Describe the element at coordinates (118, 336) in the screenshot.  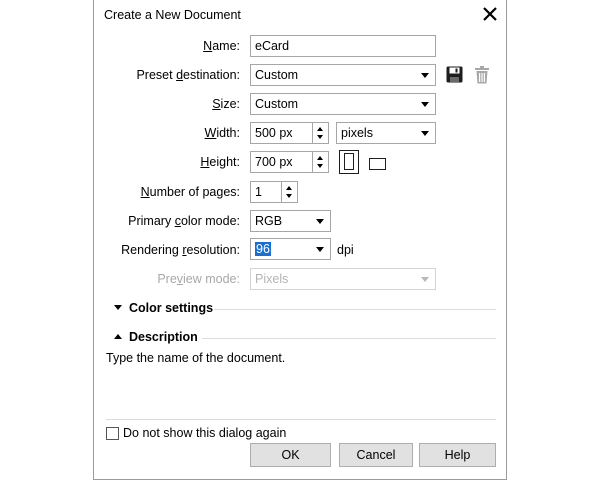
I see `collapse-icon` at that location.